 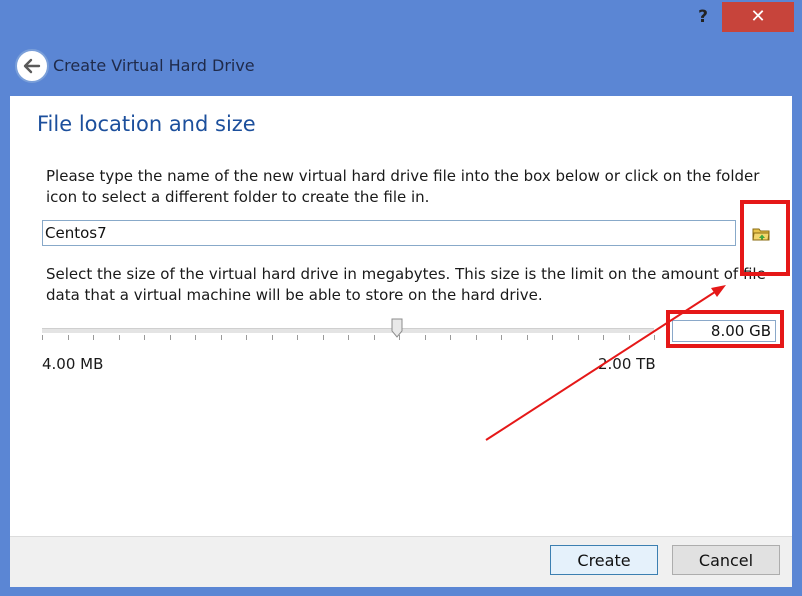 What do you see at coordinates (401, 66) in the screenshot?
I see `wizard-header: Create Virtual Hard Drive` at bounding box center [401, 66].